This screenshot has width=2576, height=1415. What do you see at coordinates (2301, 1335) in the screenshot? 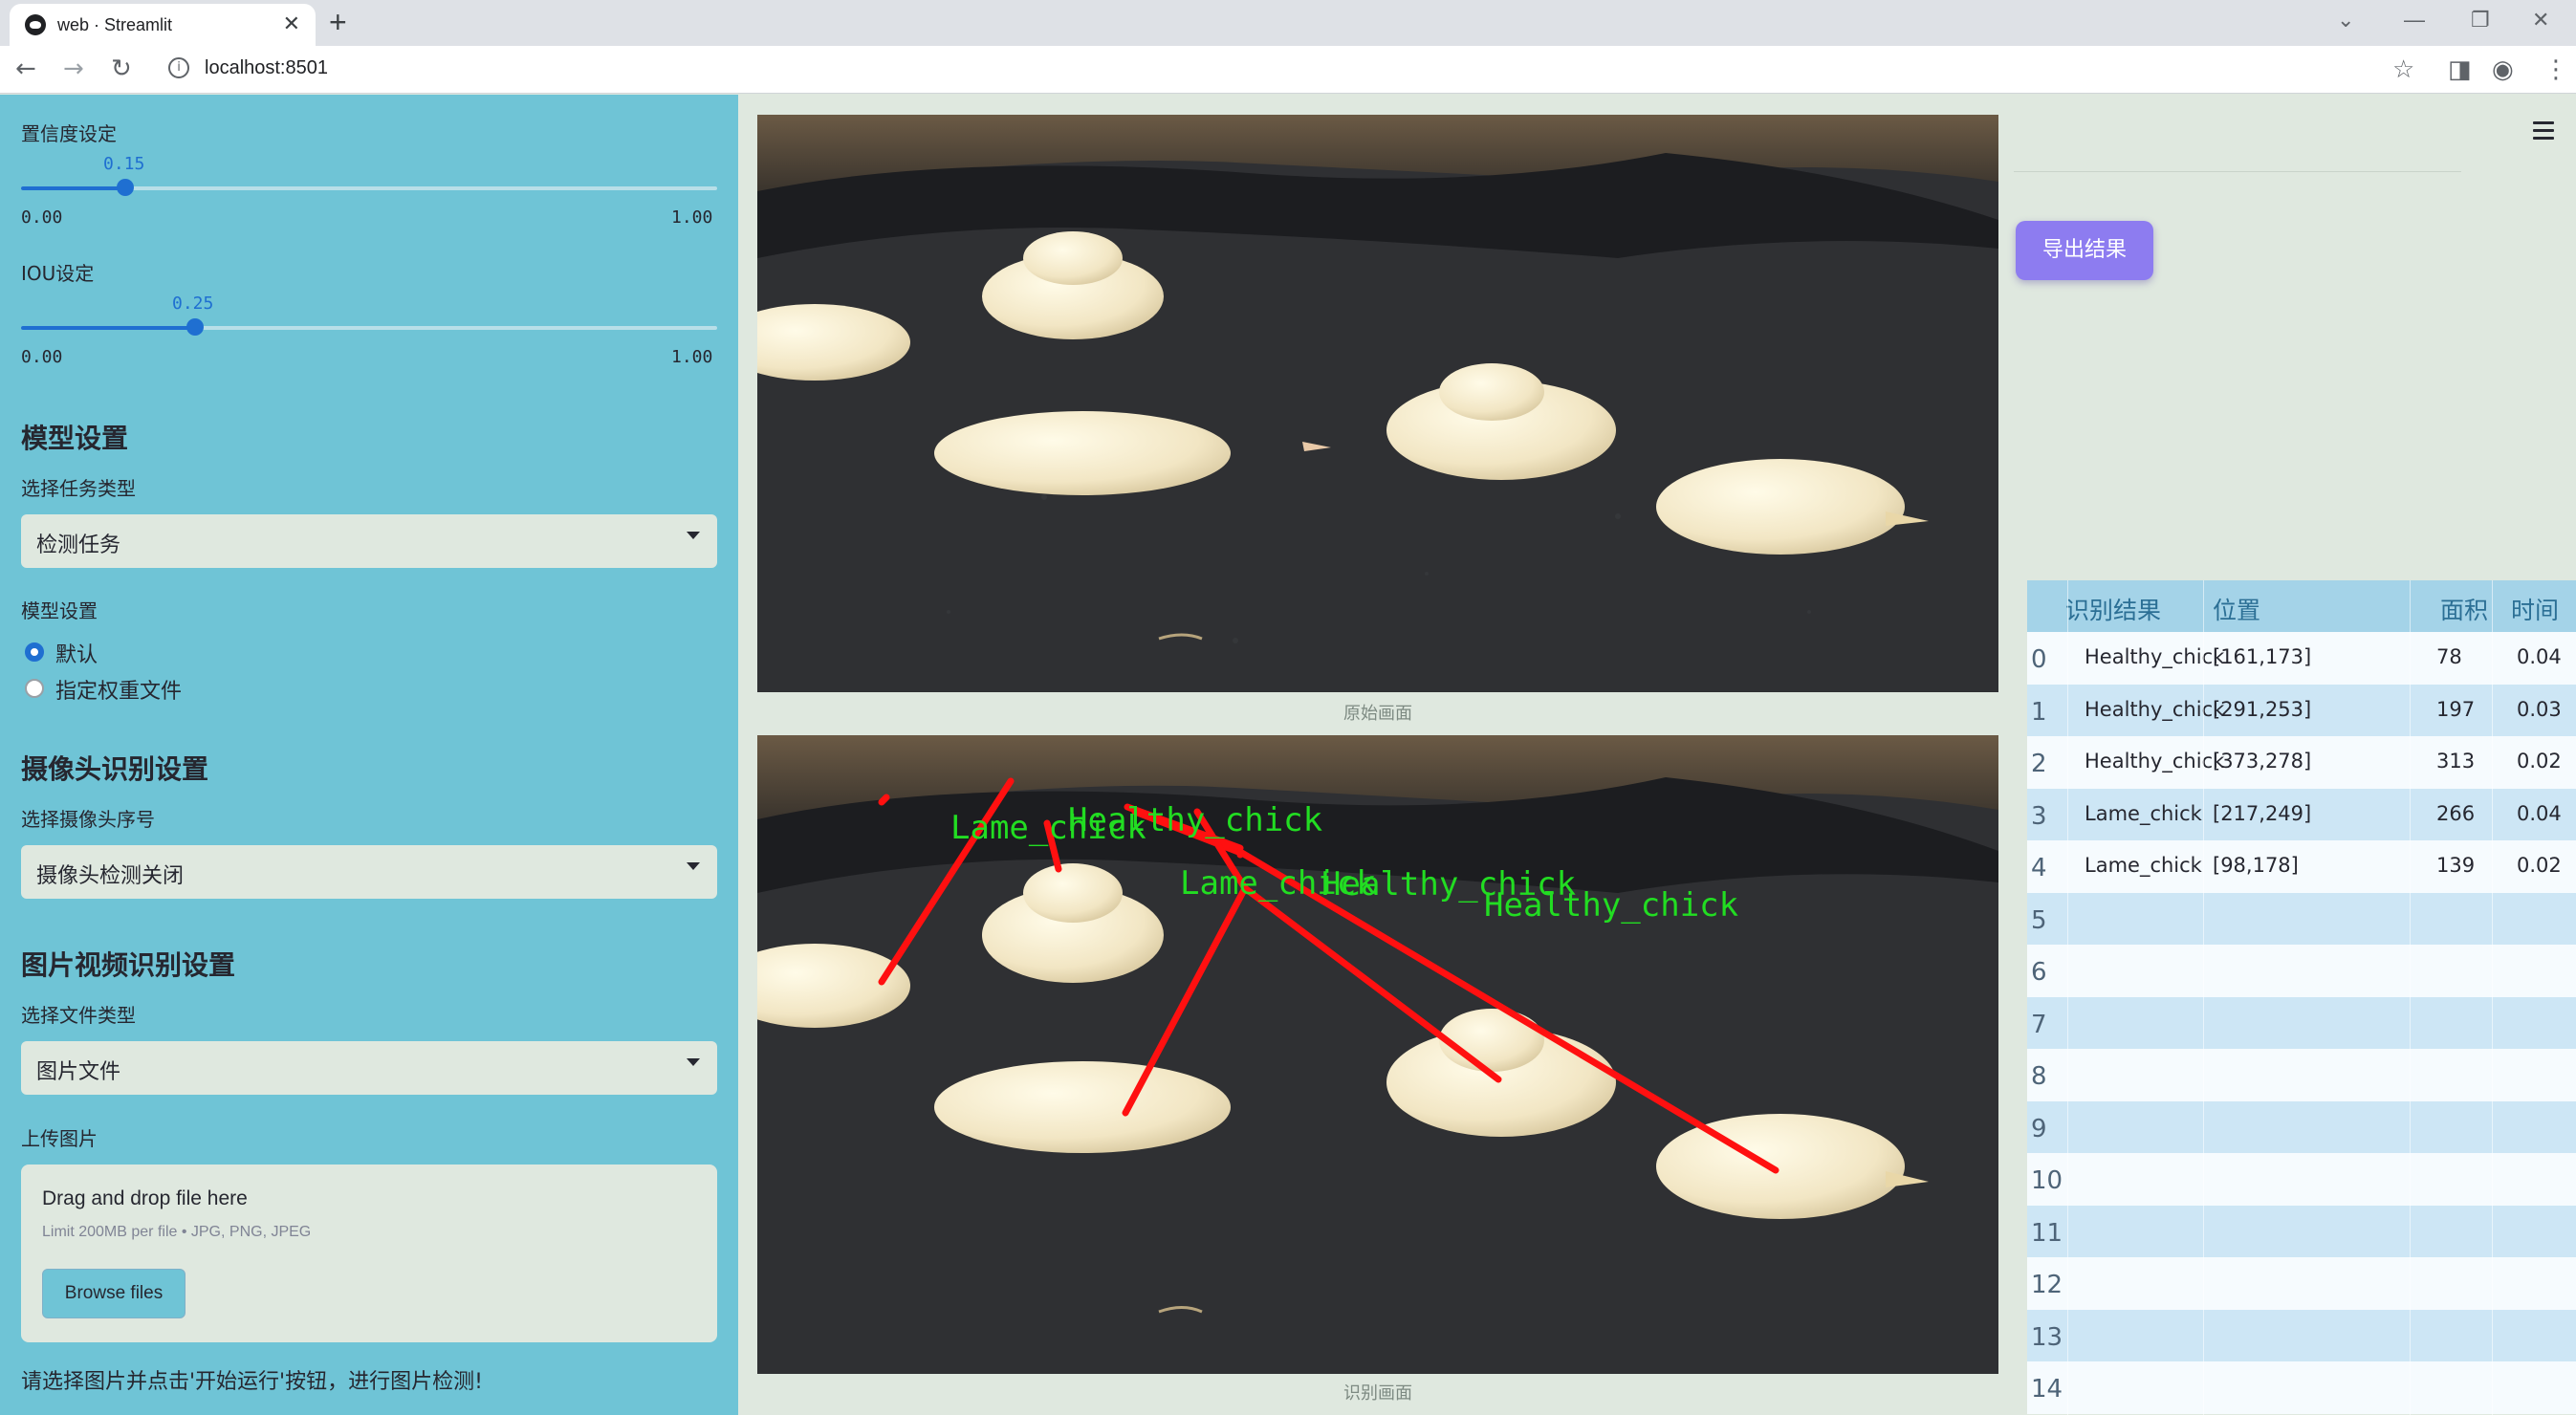
I see `table-row: 13` at bounding box center [2301, 1335].